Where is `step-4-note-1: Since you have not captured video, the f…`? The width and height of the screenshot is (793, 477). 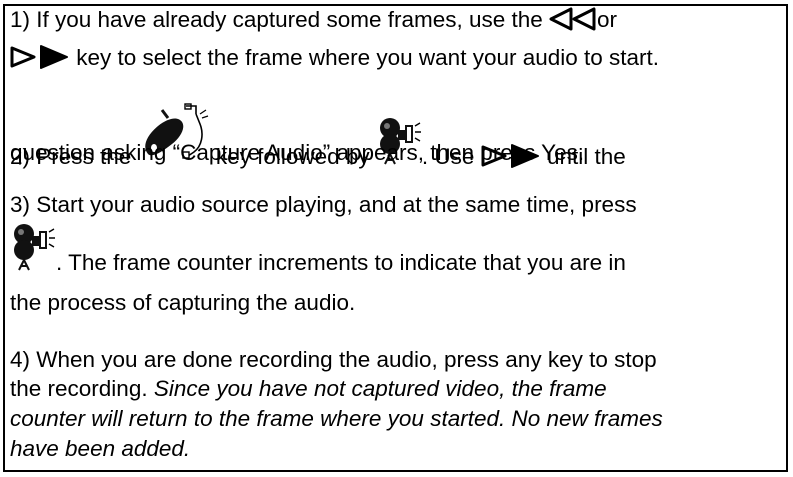 step-4-note-1: Since you have not captured video, the f… is located at coordinates (380, 388).